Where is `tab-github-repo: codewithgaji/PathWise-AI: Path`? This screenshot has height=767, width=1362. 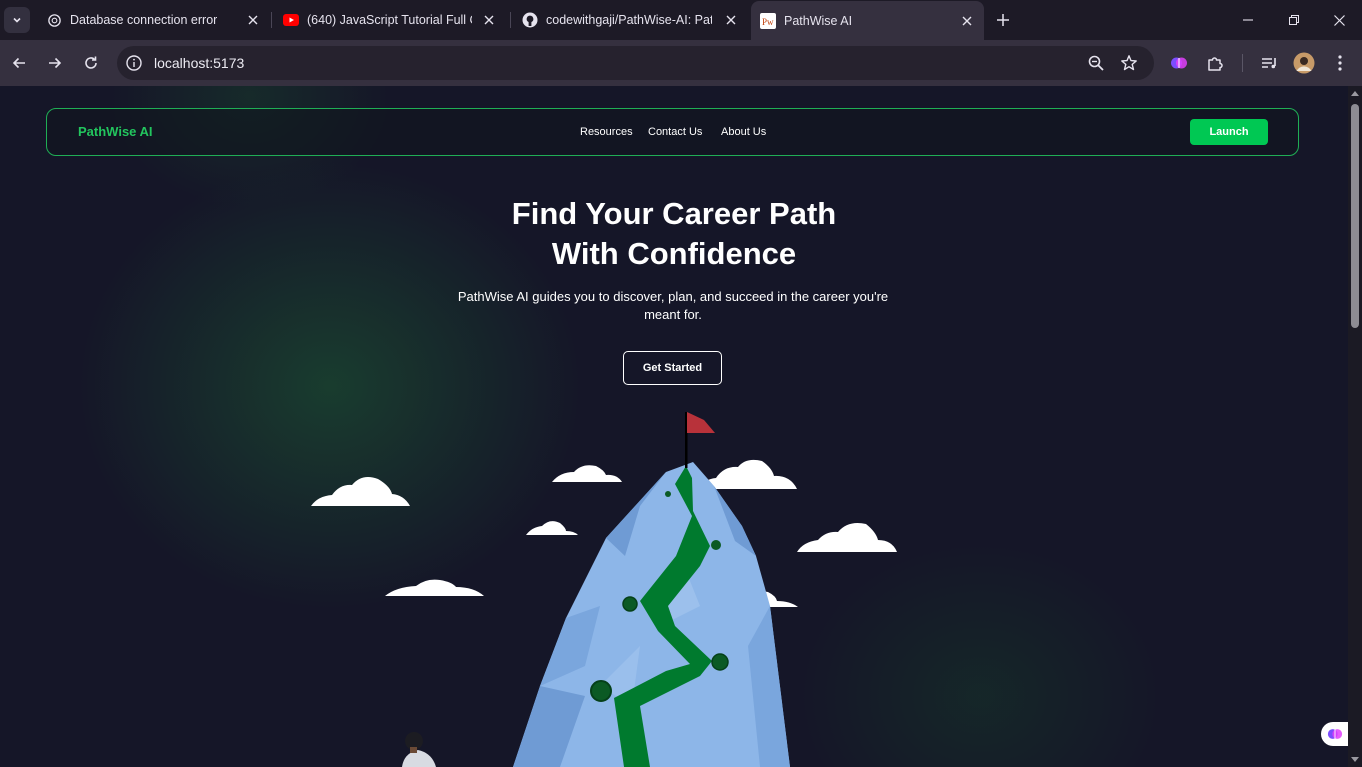 tab-github-repo: codewithgaji/PathWise-AI: Path is located at coordinates (630, 20).